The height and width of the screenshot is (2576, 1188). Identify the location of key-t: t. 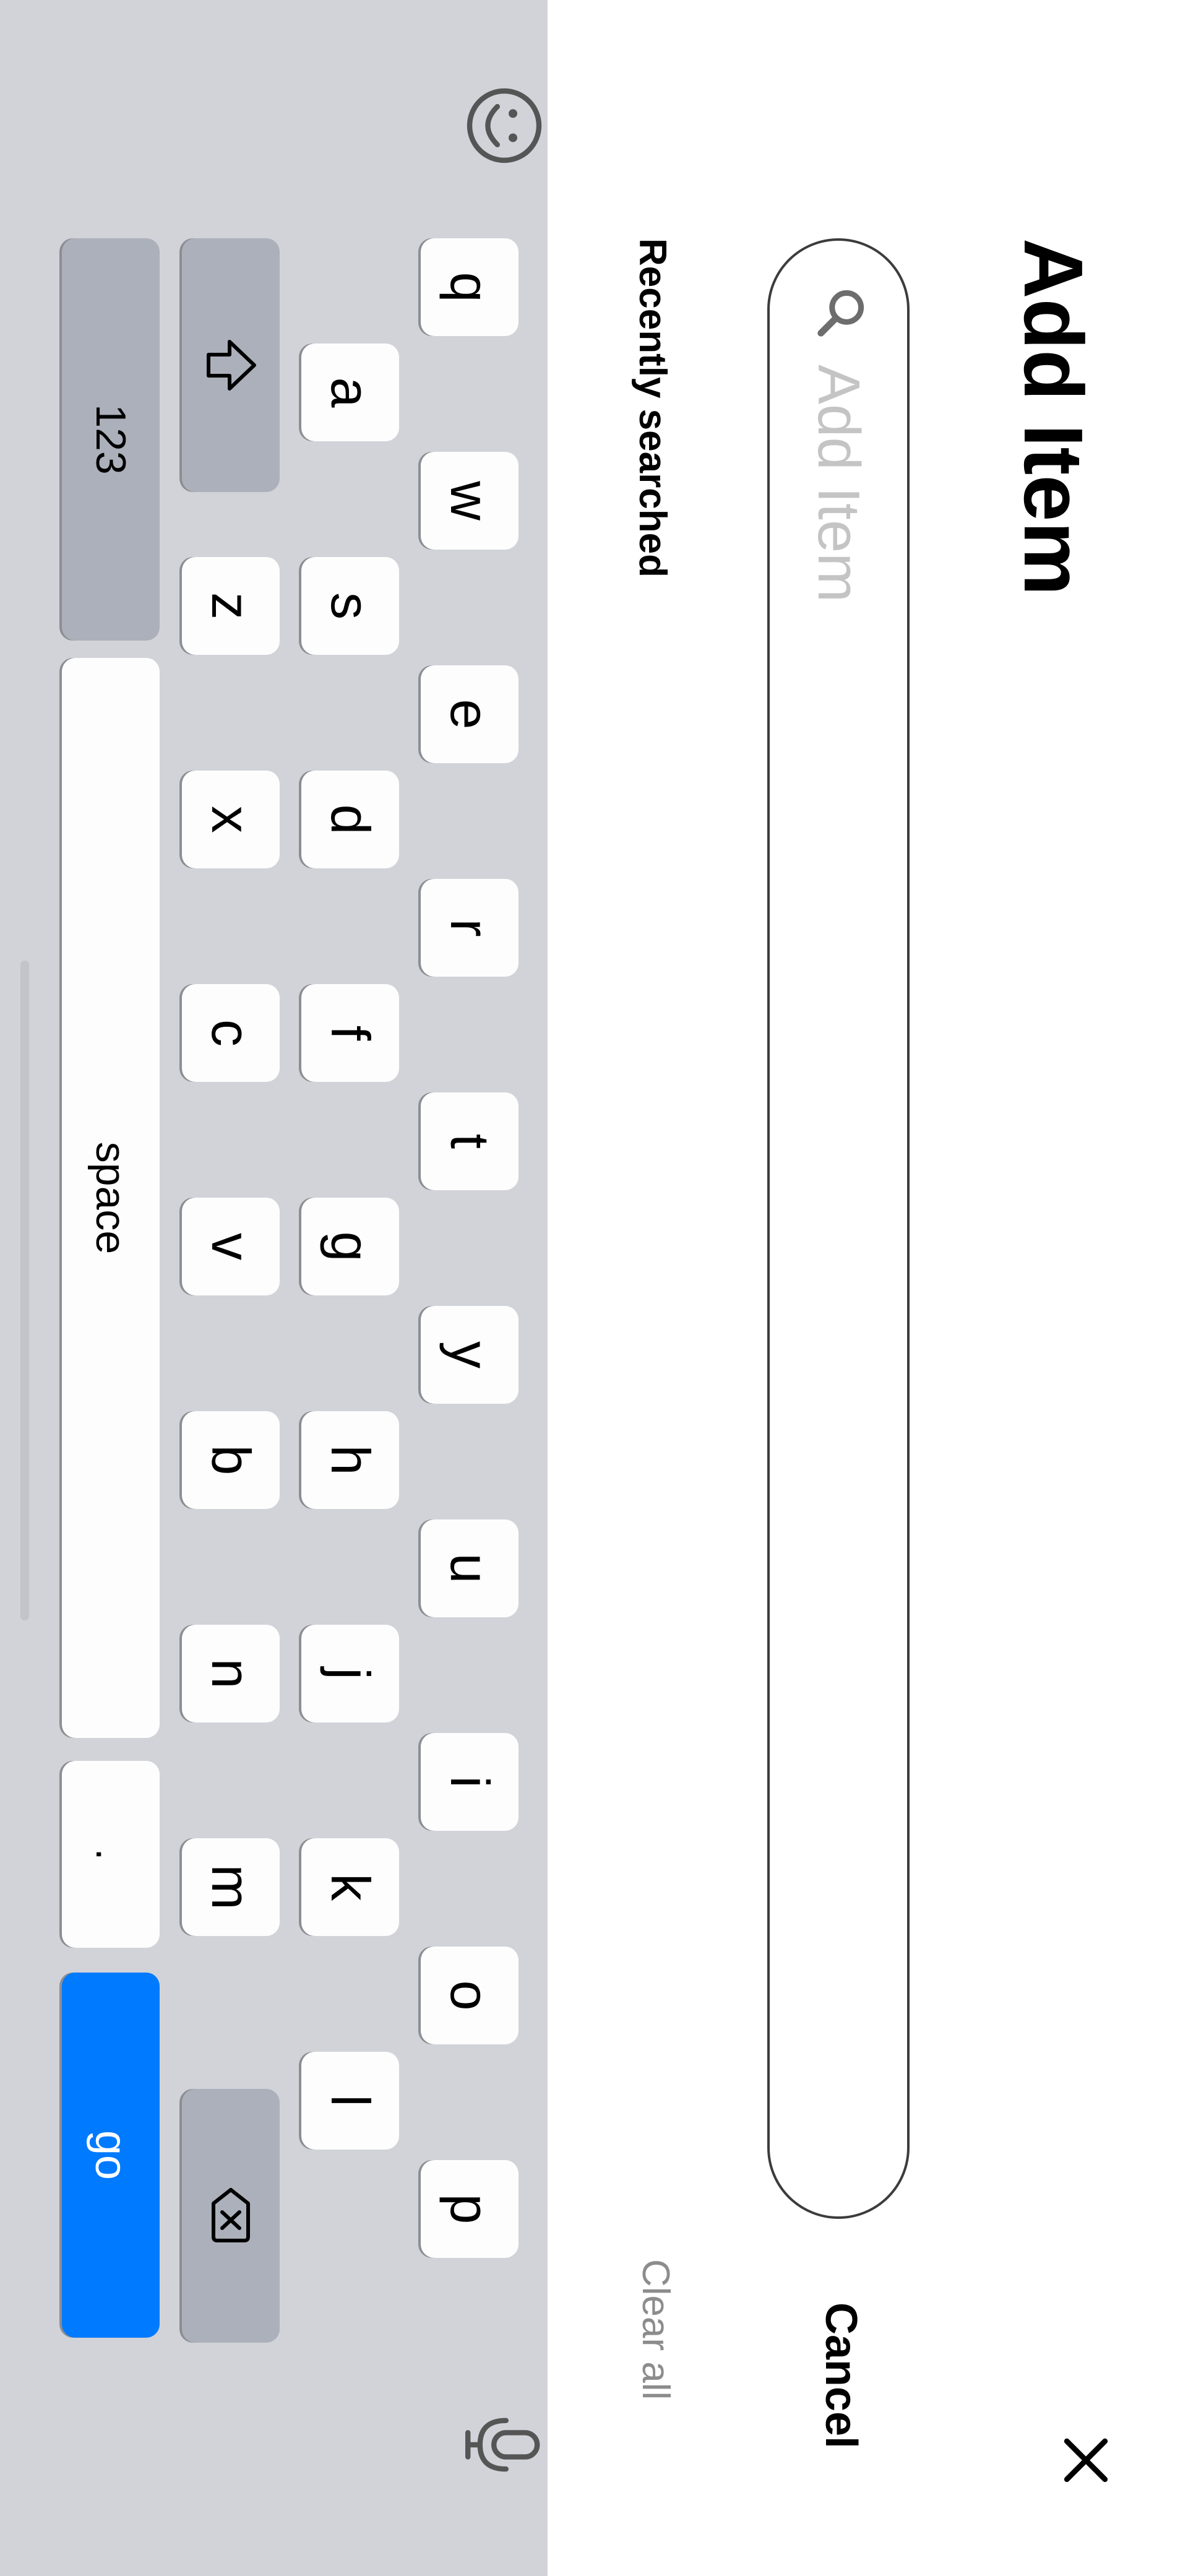
(470, 1141).